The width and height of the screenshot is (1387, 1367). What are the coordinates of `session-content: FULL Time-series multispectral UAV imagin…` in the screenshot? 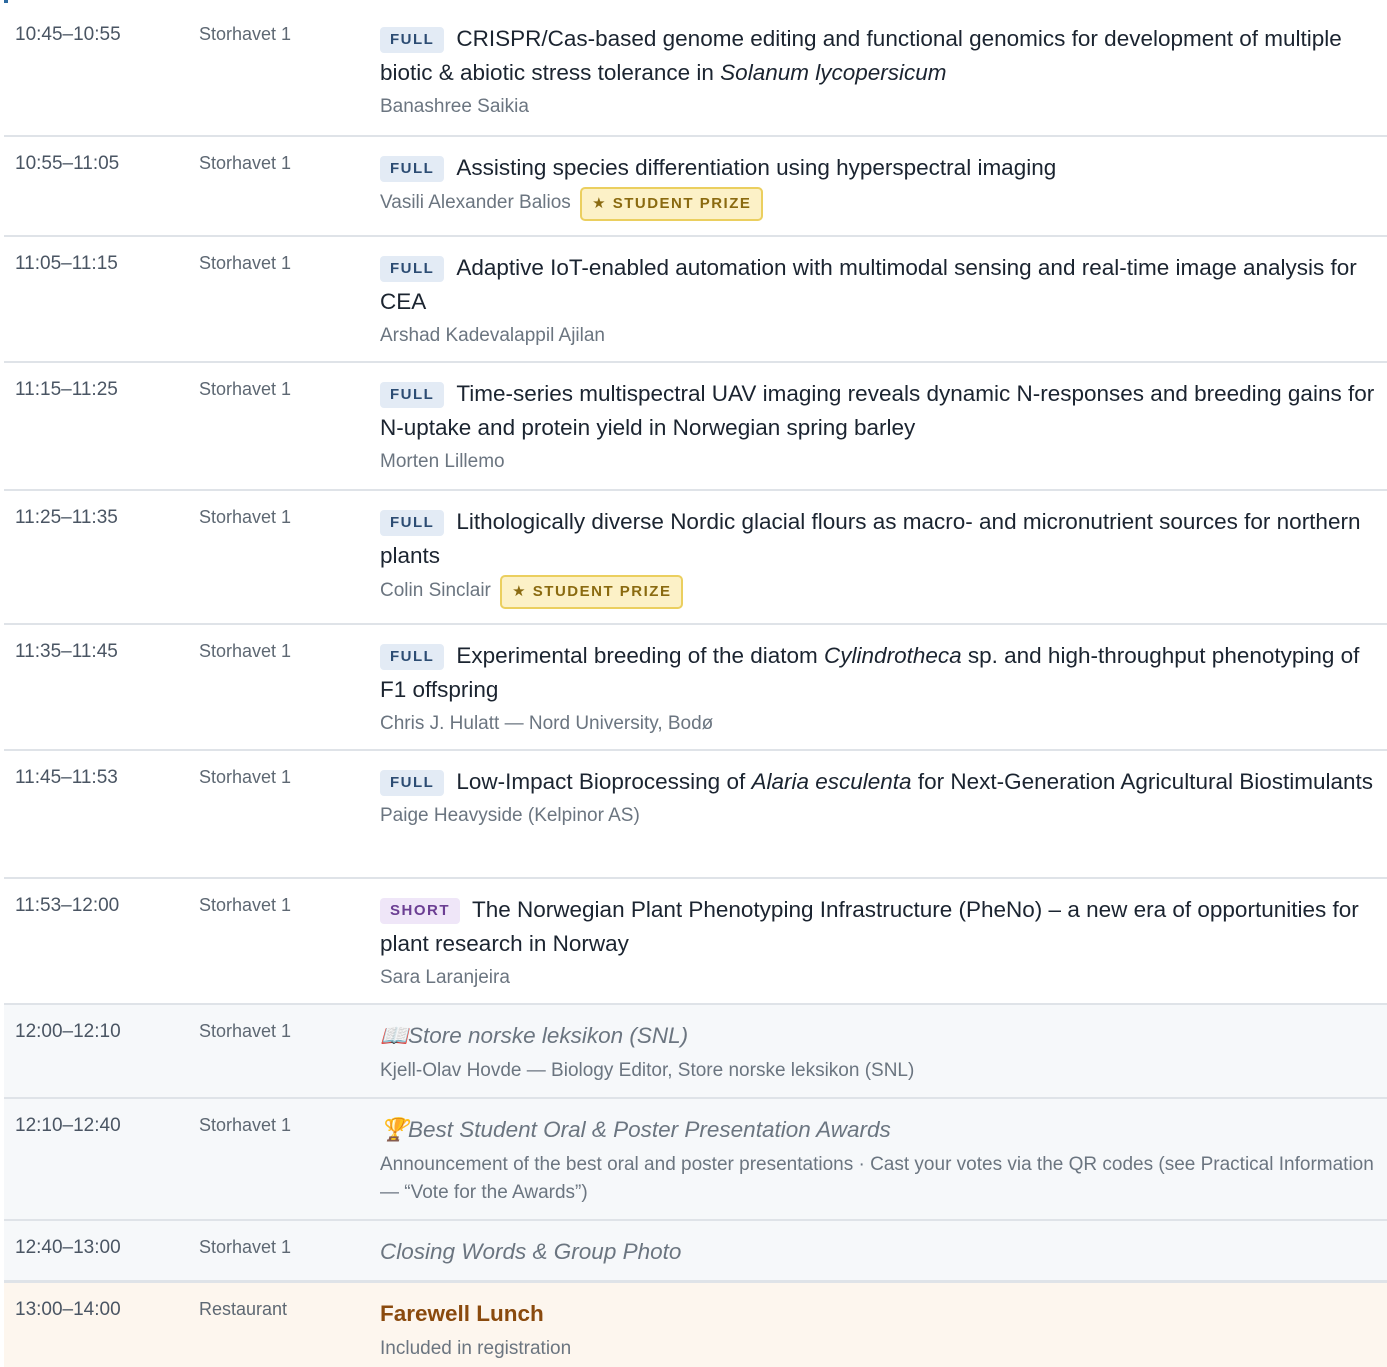 It's located at (883, 426).